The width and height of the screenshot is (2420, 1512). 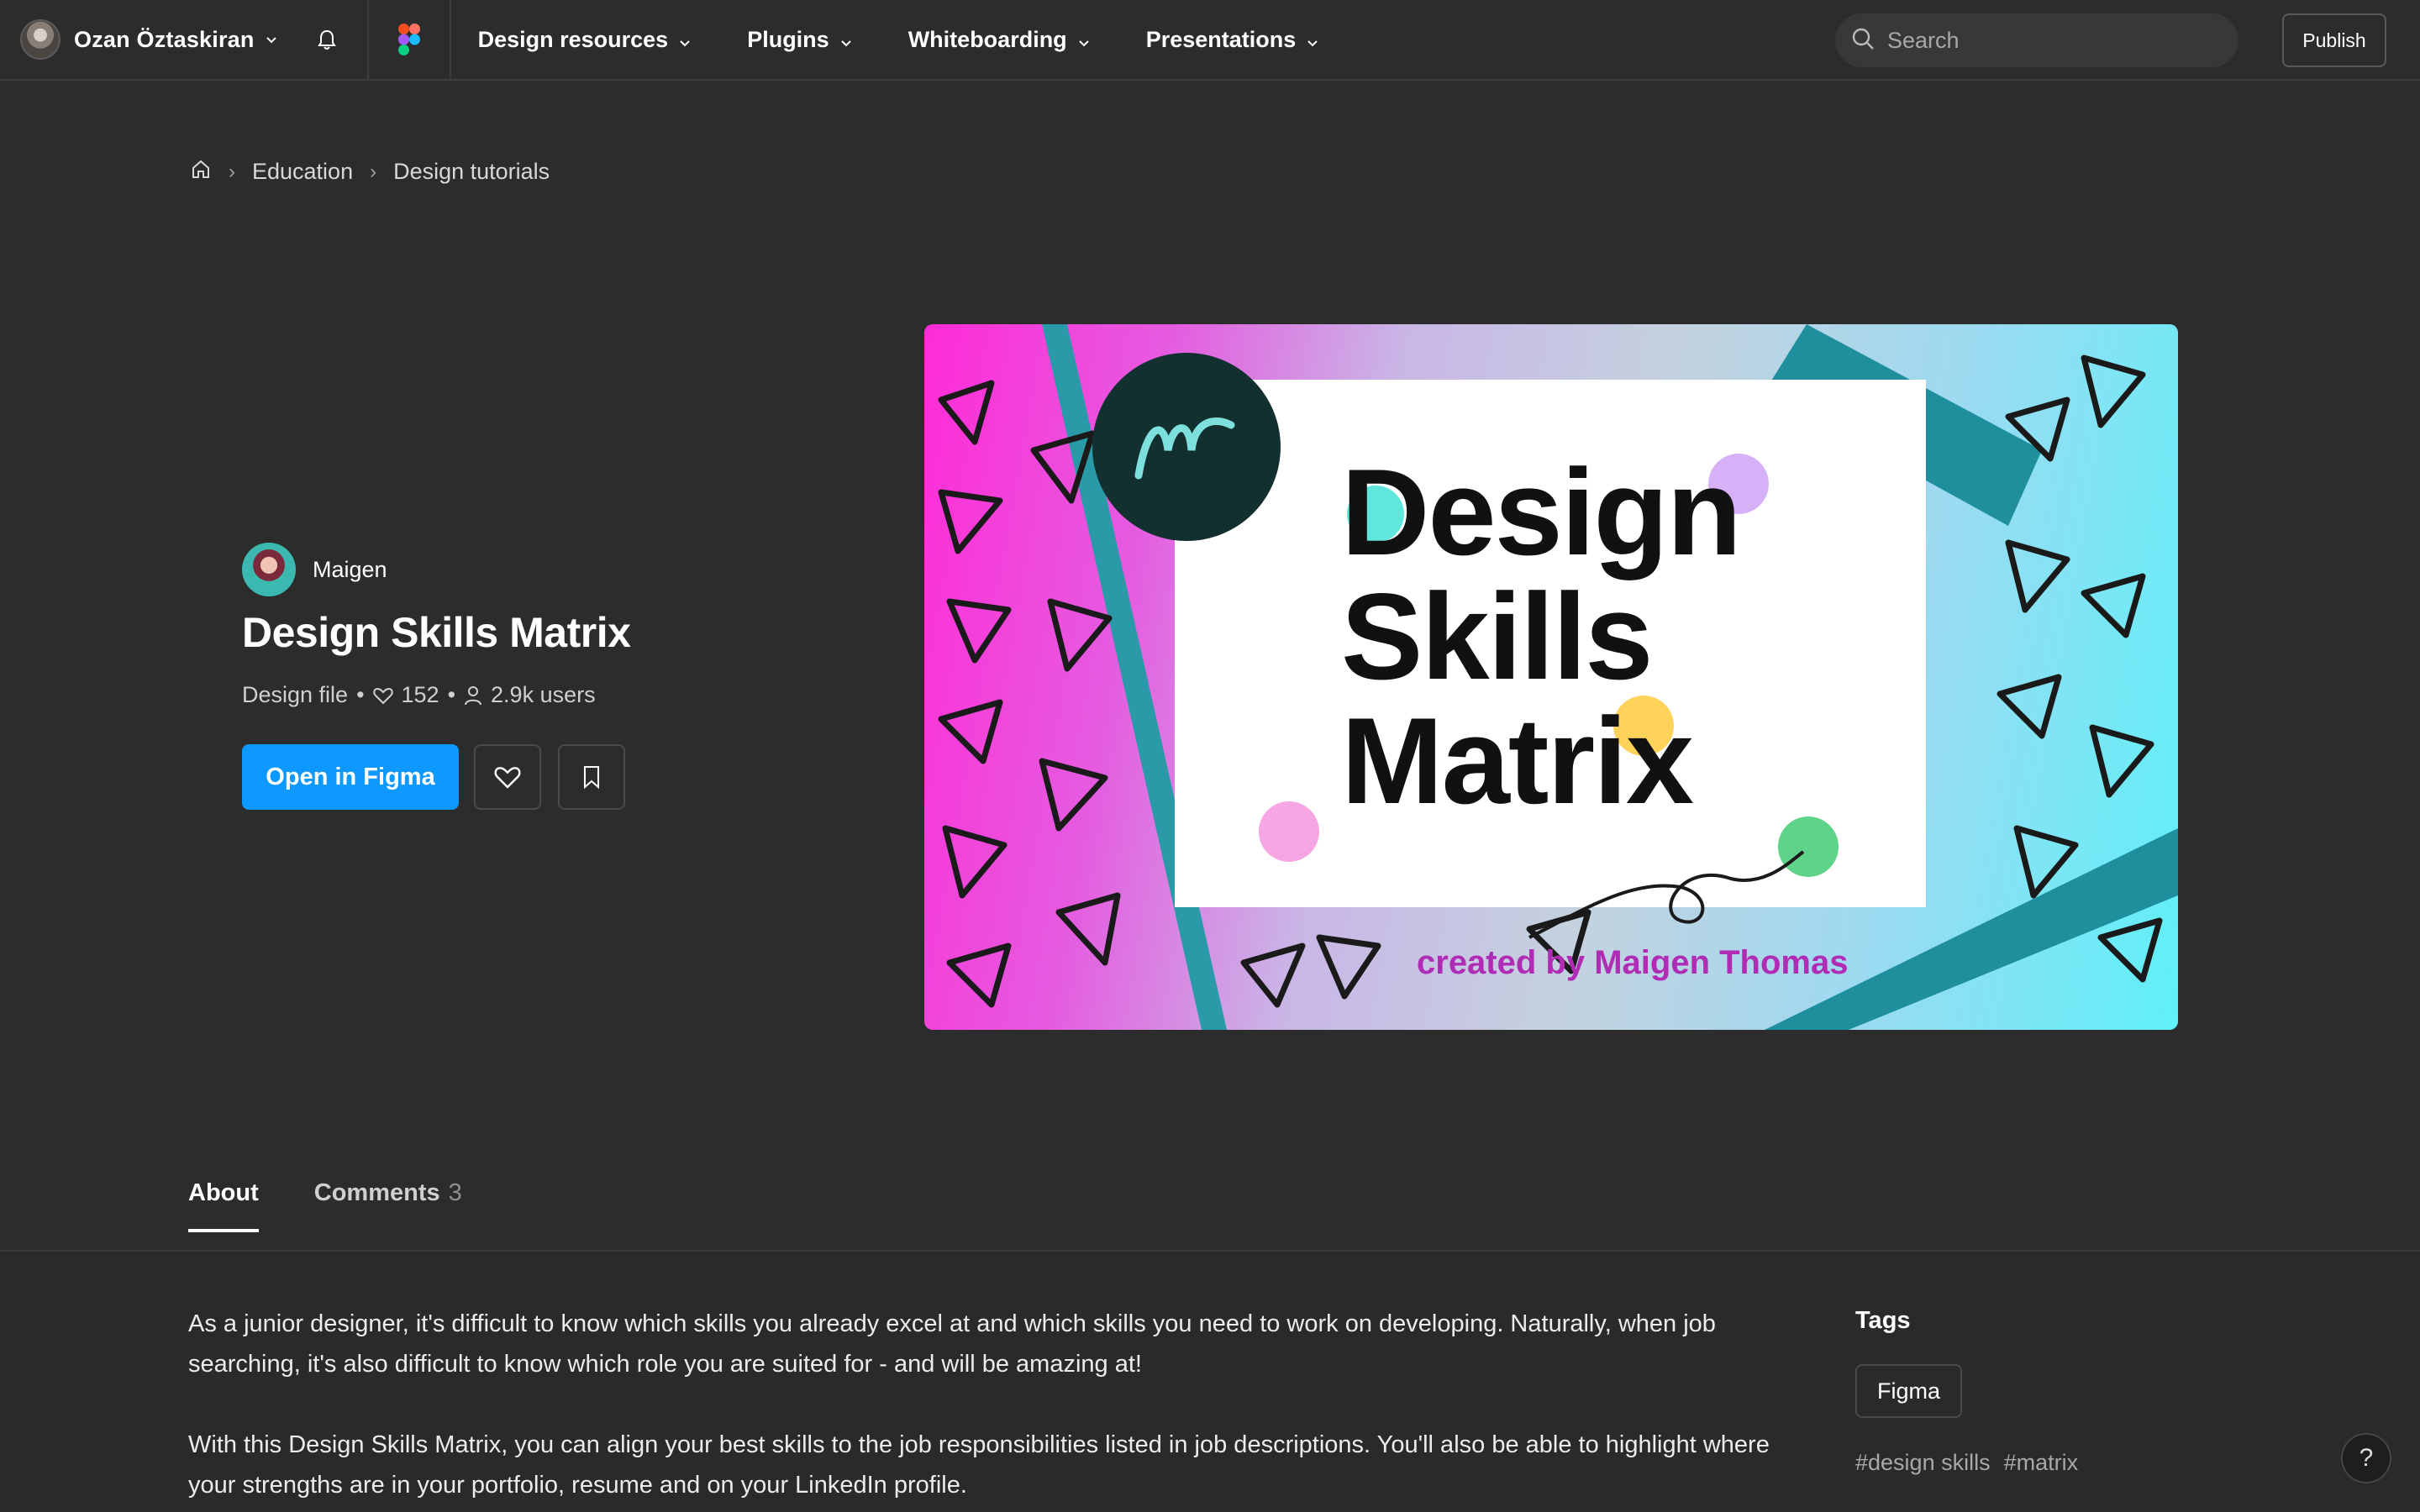 What do you see at coordinates (351, 777) in the screenshot?
I see `open-in-figma-button: Open in Figma` at bounding box center [351, 777].